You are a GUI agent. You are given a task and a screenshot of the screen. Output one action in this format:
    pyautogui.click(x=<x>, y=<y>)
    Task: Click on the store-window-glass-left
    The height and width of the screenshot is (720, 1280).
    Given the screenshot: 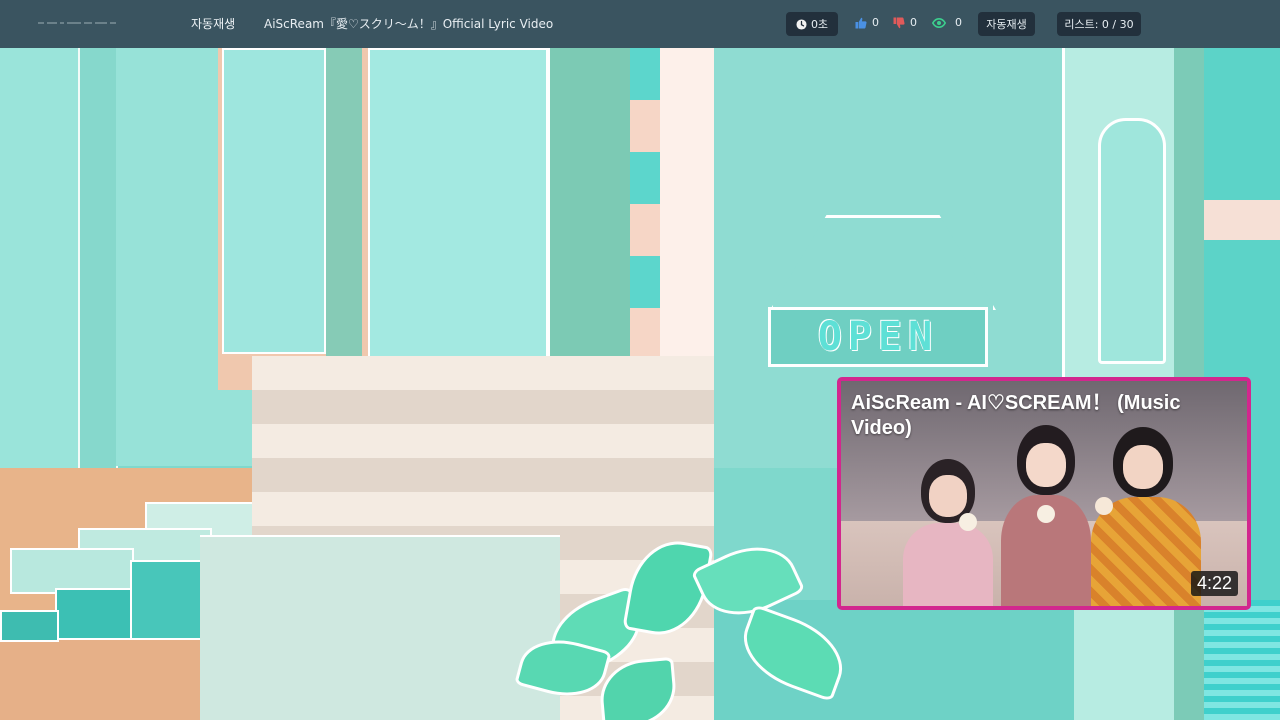 What is the action you would take?
    pyautogui.click(x=274, y=201)
    